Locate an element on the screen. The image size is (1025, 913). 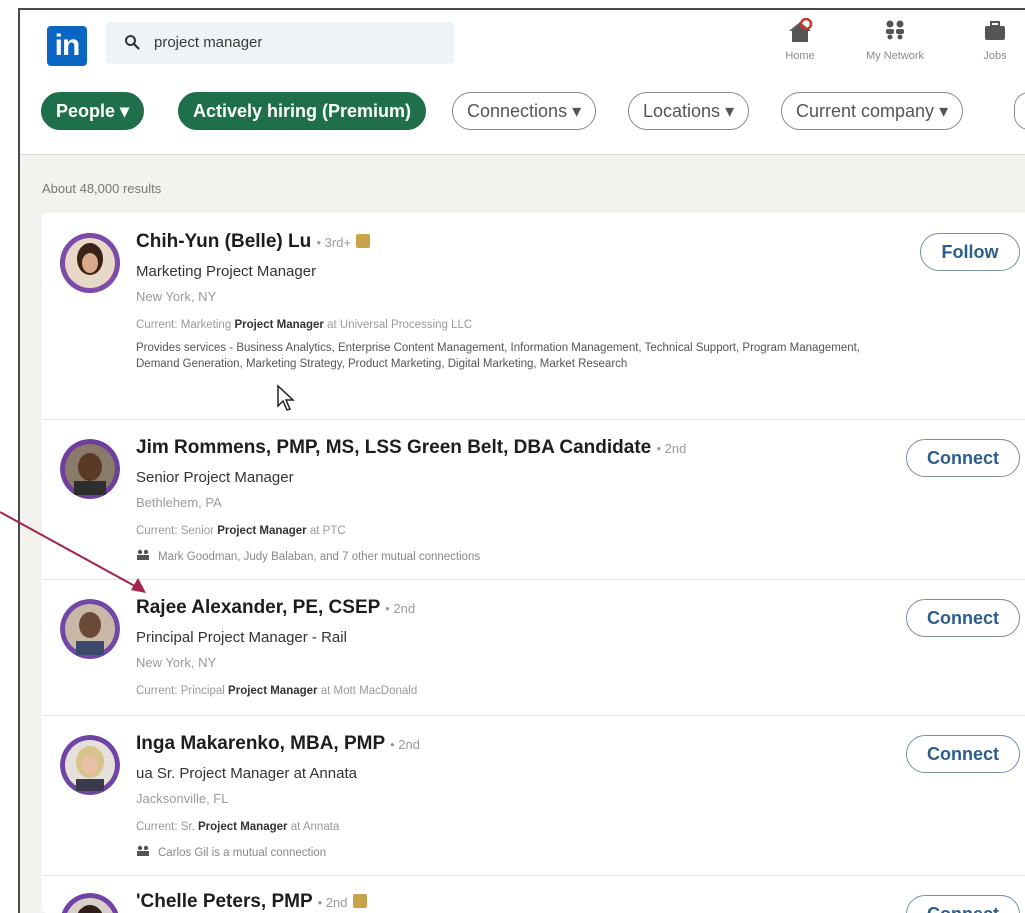
list-item: 'Chelle Peters, PMP • 2nd Connect is located at coordinates (533, 894).